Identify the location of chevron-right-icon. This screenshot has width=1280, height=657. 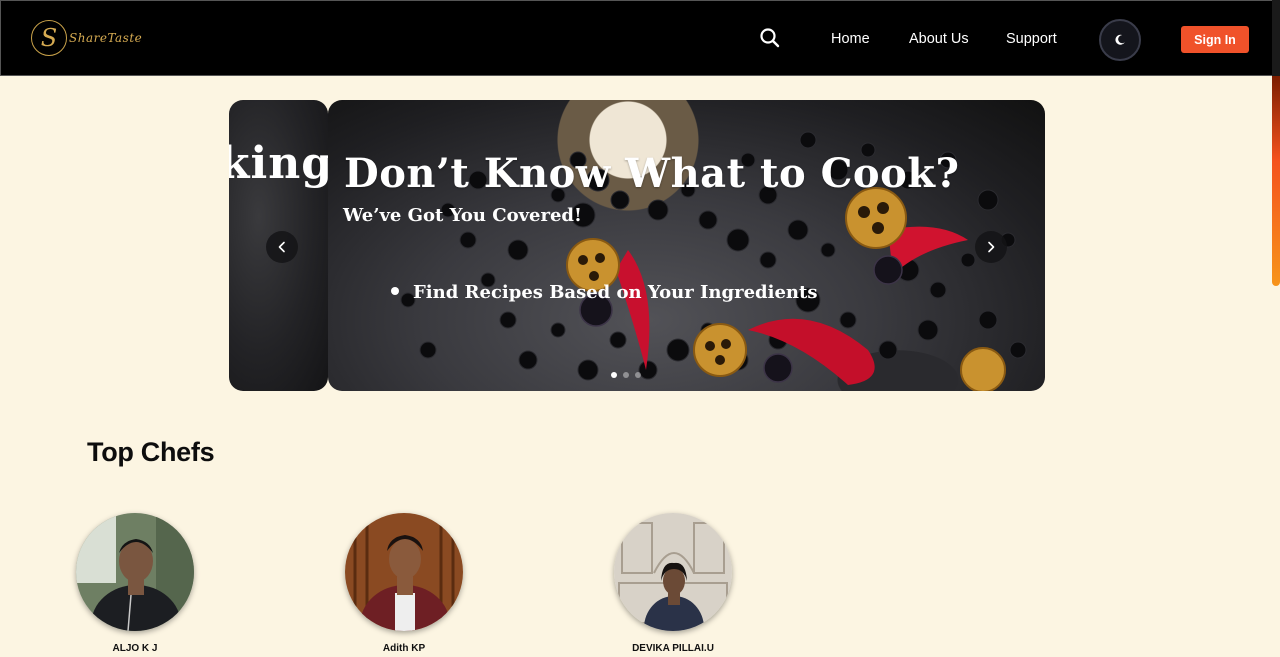
(991, 247).